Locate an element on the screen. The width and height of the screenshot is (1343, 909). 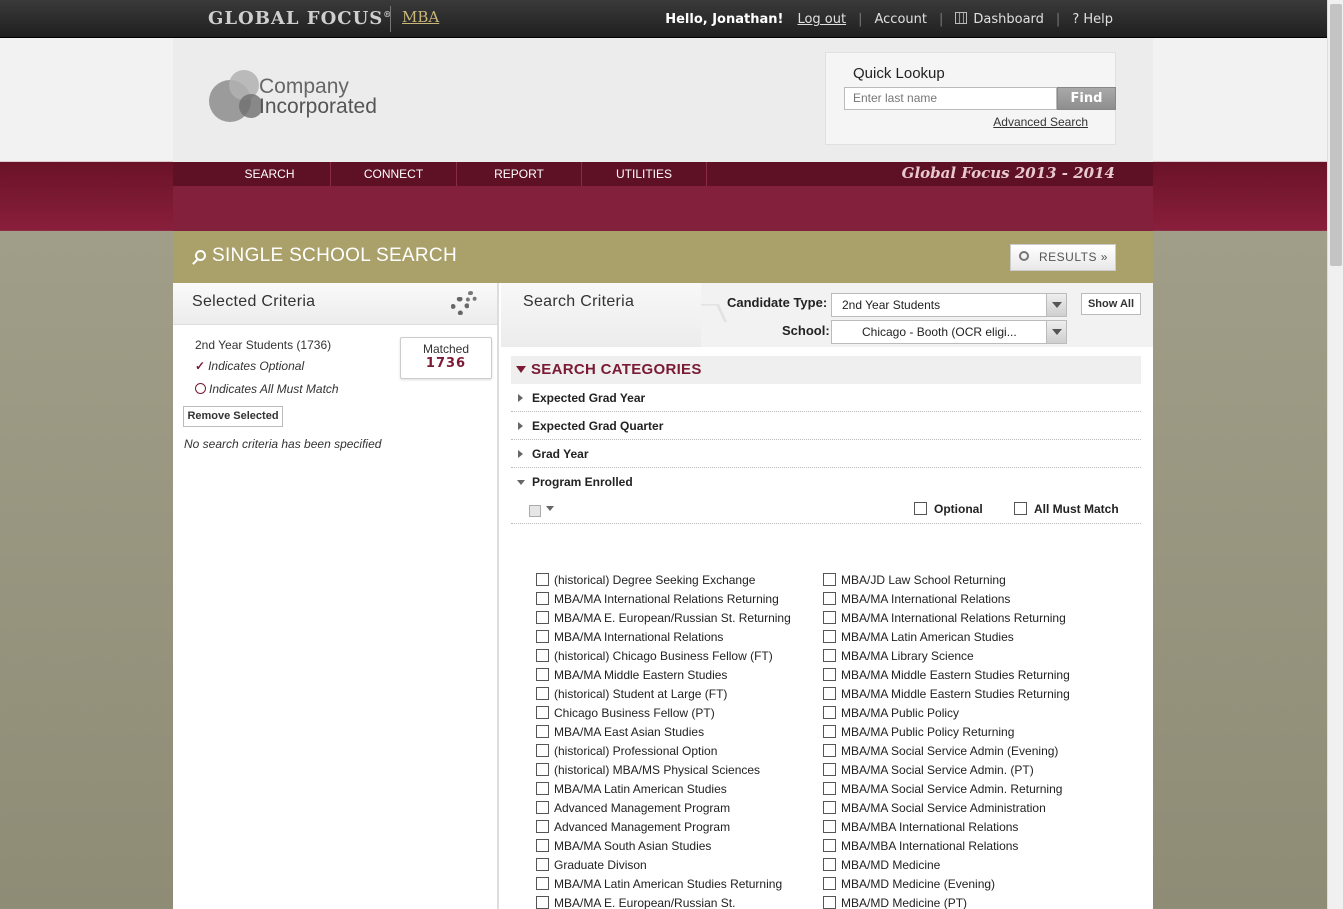
program-option: Graduate Divison is located at coordinates (663, 866).